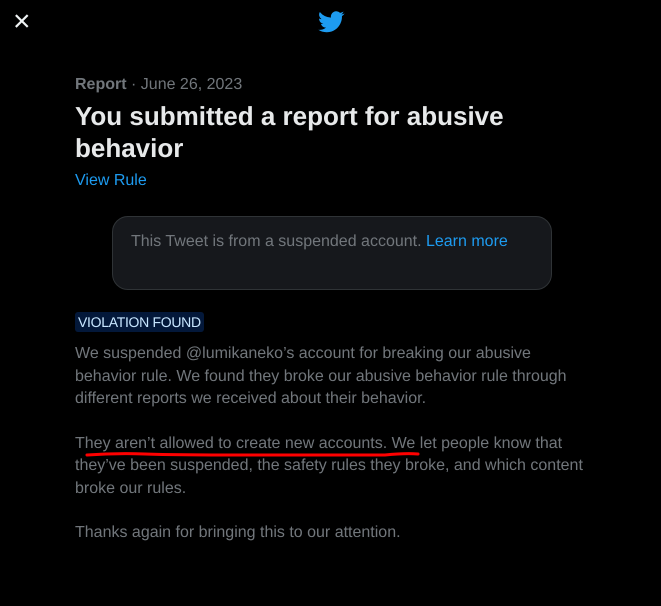  What do you see at coordinates (238, 533) in the screenshot?
I see `body-paragraph: Thanks again for bringing this to our attention.` at bounding box center [238, 533].